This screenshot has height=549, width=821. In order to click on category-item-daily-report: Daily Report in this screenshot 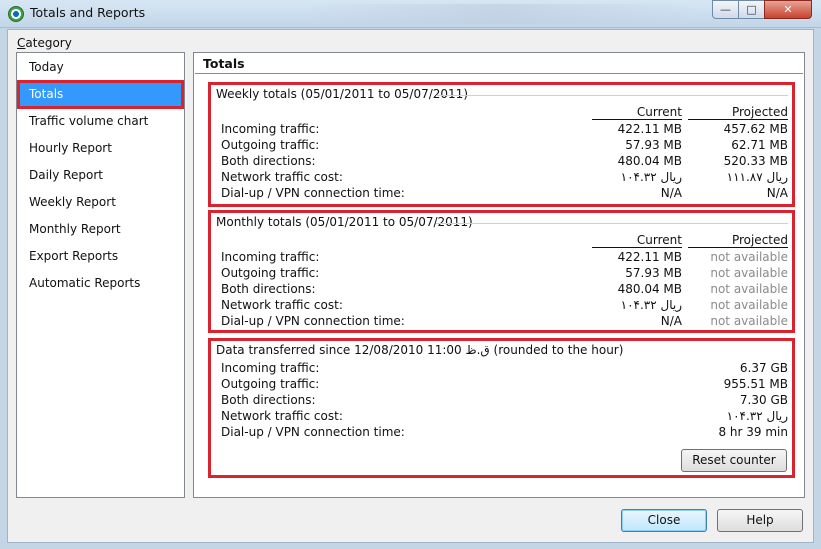, I will do `click(100, 175)`.